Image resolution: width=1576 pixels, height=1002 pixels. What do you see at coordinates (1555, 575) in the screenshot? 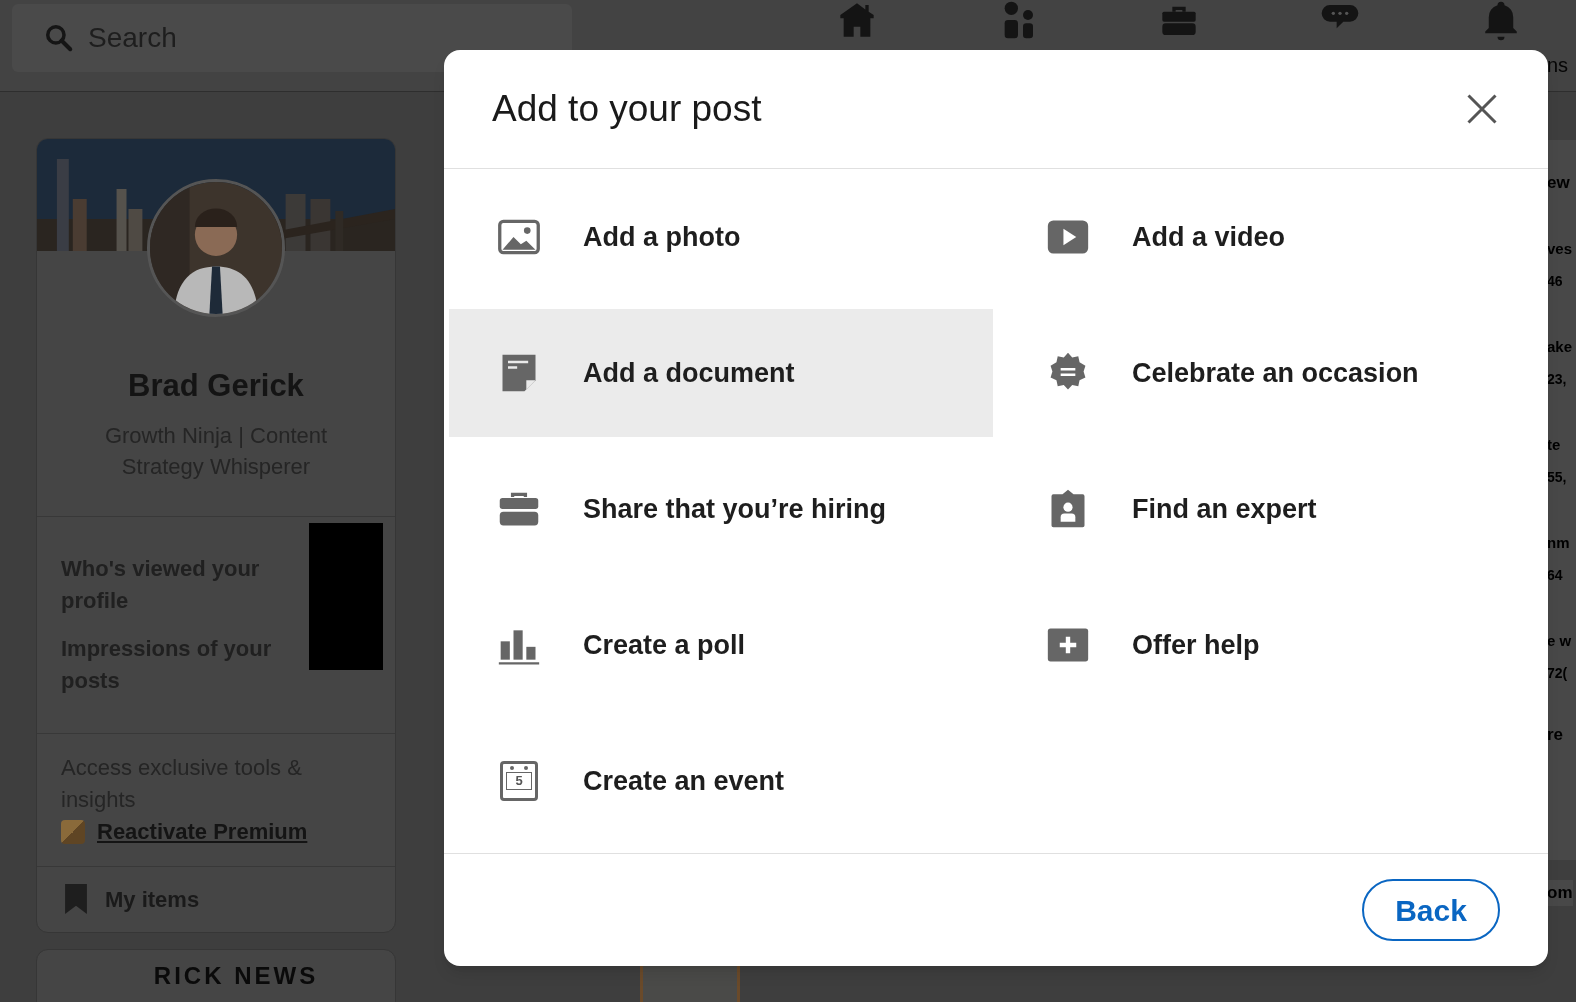
I see `news-meta: 64` at bounding box center [1555, 575].